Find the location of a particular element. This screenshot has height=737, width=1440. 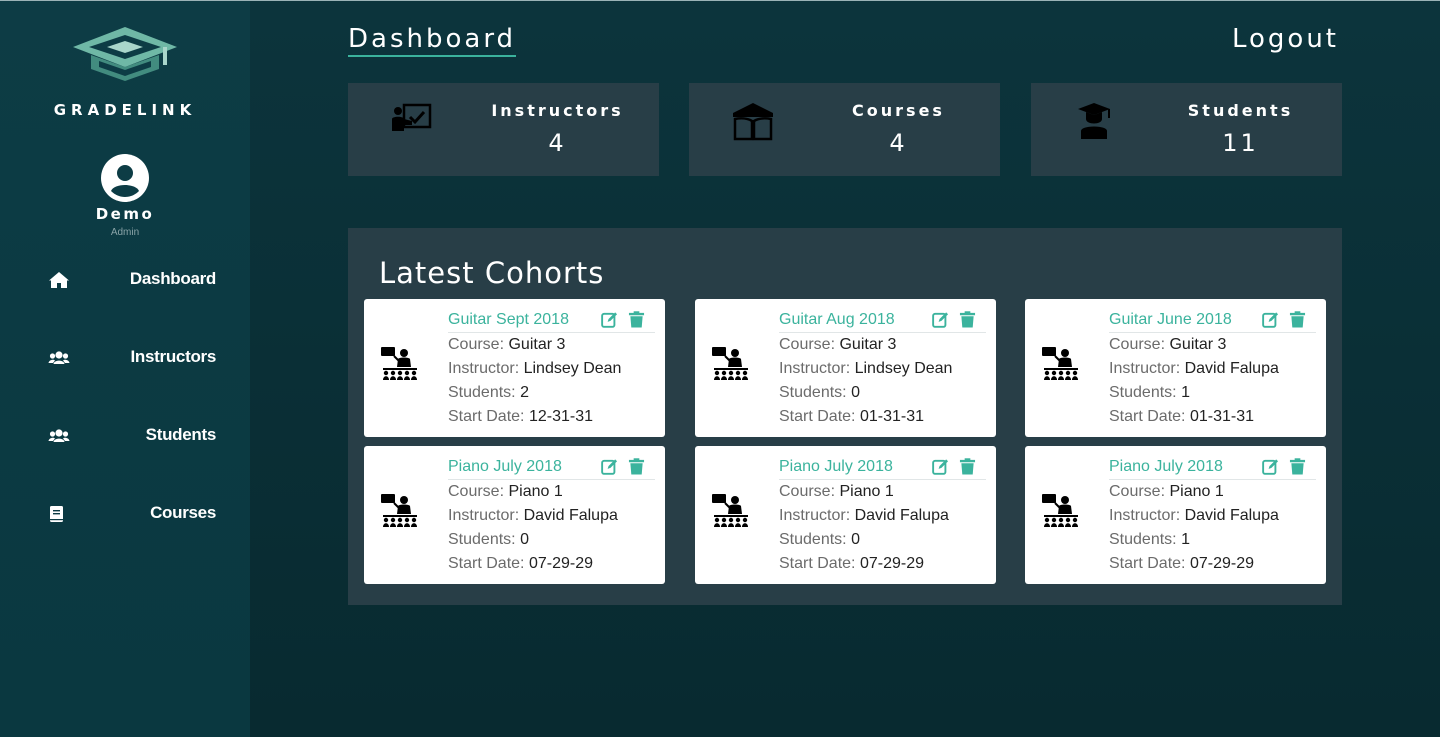

sidebar-item-label: Dashboard is located at coordinates (172, 278).